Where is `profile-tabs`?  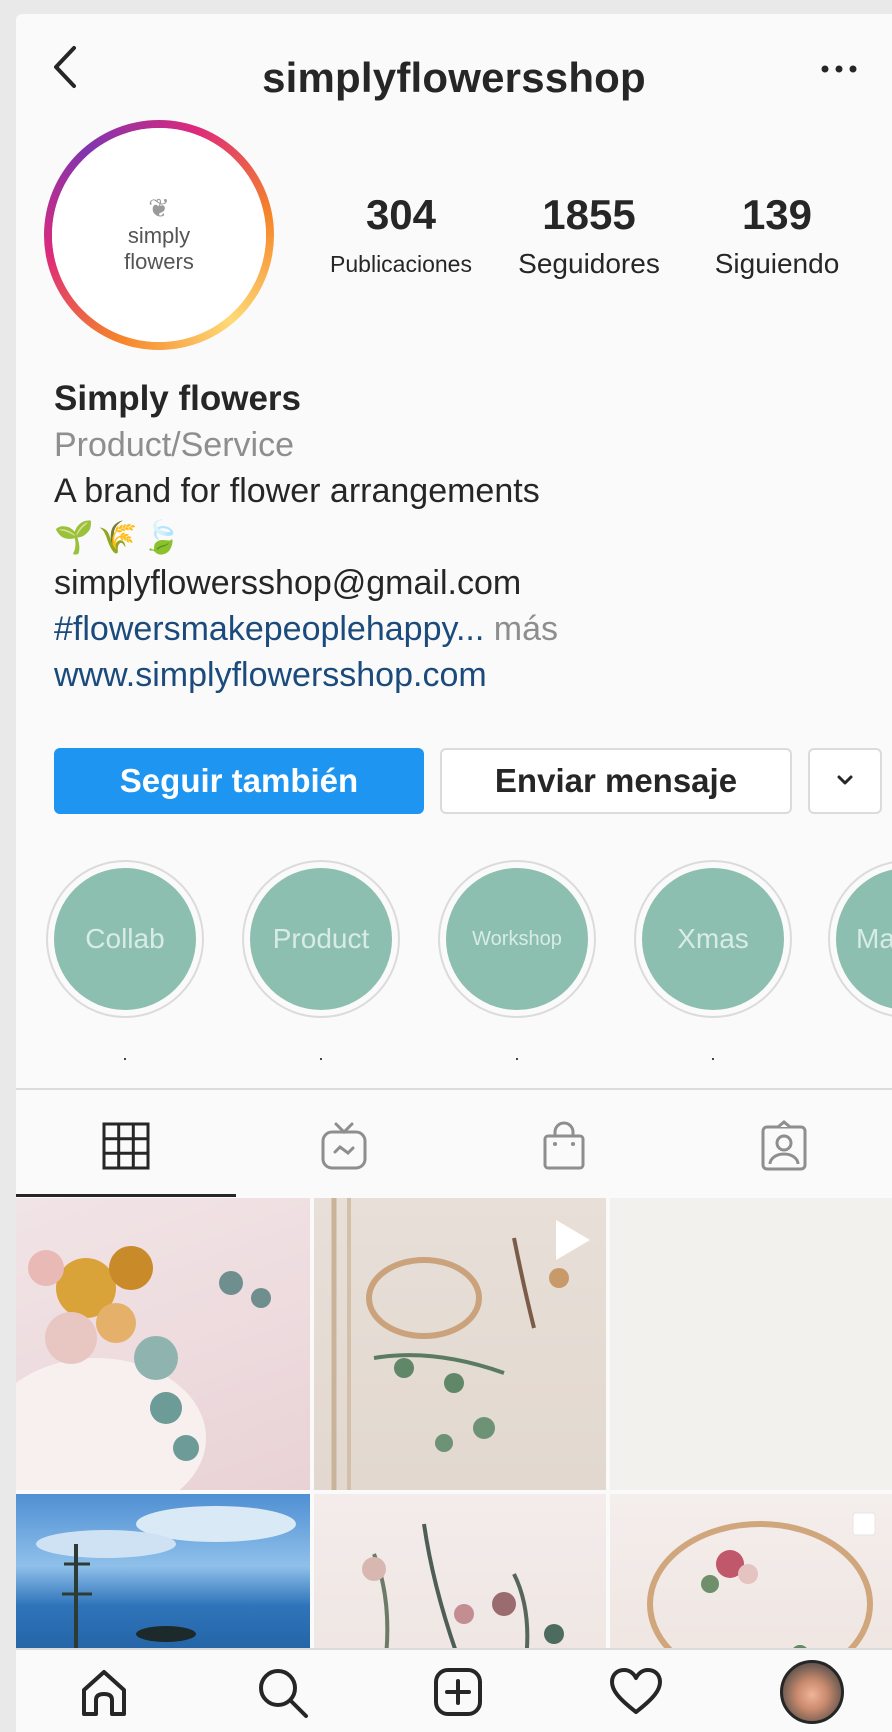 profile-tabs is located at coordinates (454, 1143).